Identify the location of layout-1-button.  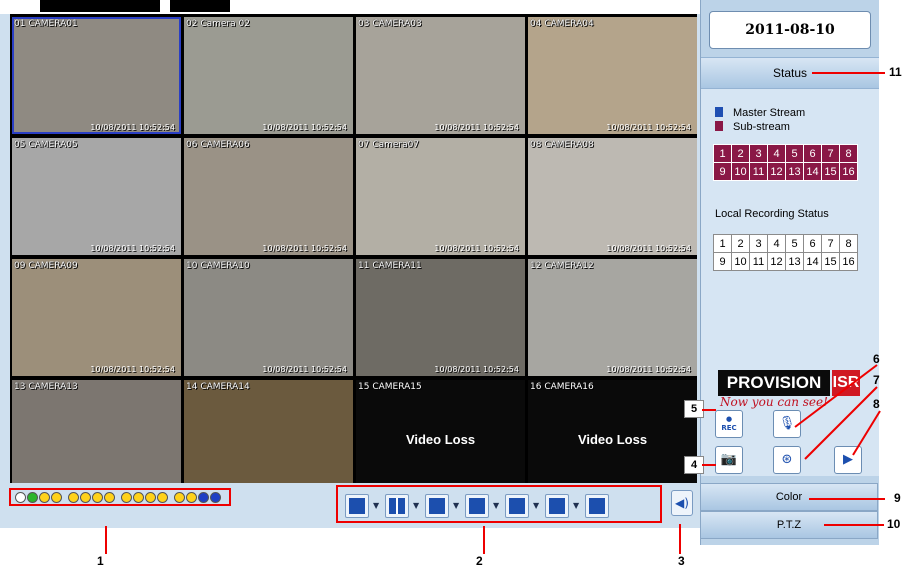
(357, 506).